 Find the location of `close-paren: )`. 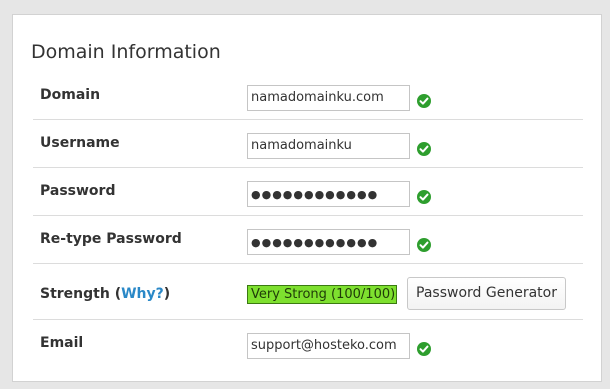

close-paren: ) is located at coordinates (167, 294).